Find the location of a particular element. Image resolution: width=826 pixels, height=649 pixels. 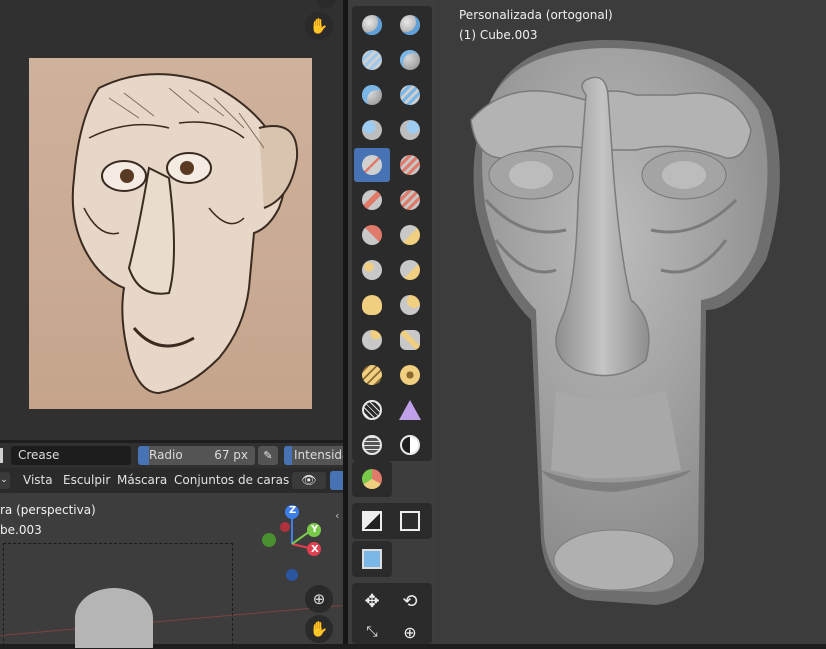

draw-face-sets-group is located at coordinates (372, 479).